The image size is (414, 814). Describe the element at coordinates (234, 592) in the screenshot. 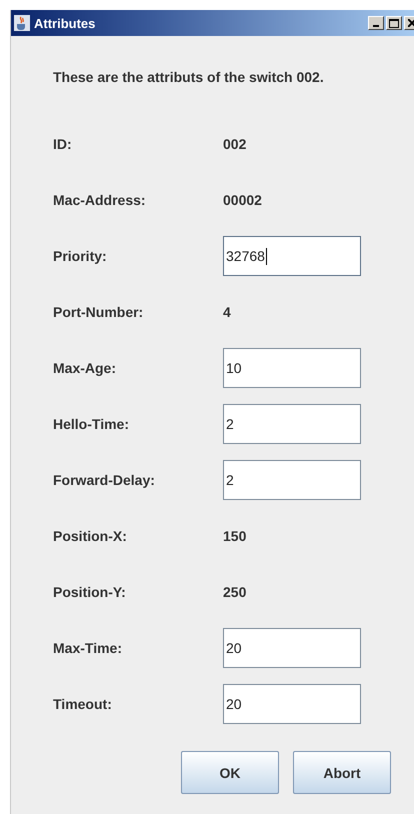

I see `field-value: 250` at that location.